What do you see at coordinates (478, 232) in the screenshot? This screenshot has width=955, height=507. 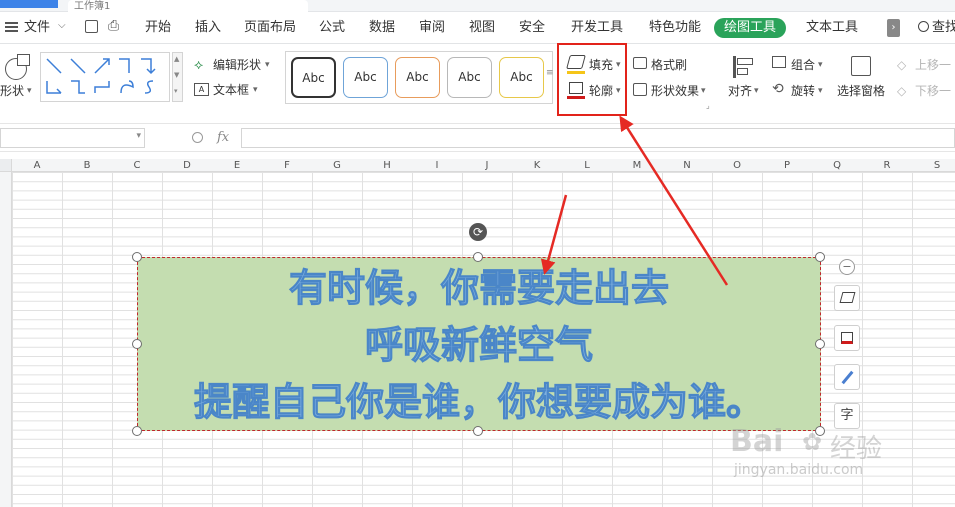 I see `rotate-handle-icon: ⟳` at bounding box center [478, 232].